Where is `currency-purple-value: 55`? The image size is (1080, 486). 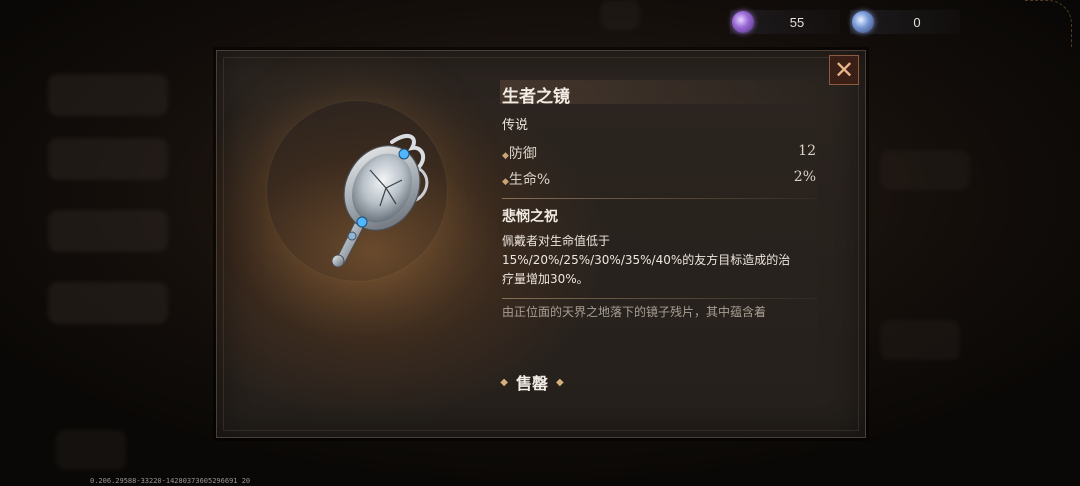 currency-purple-value: 55 is located at coordinates (797, 22).